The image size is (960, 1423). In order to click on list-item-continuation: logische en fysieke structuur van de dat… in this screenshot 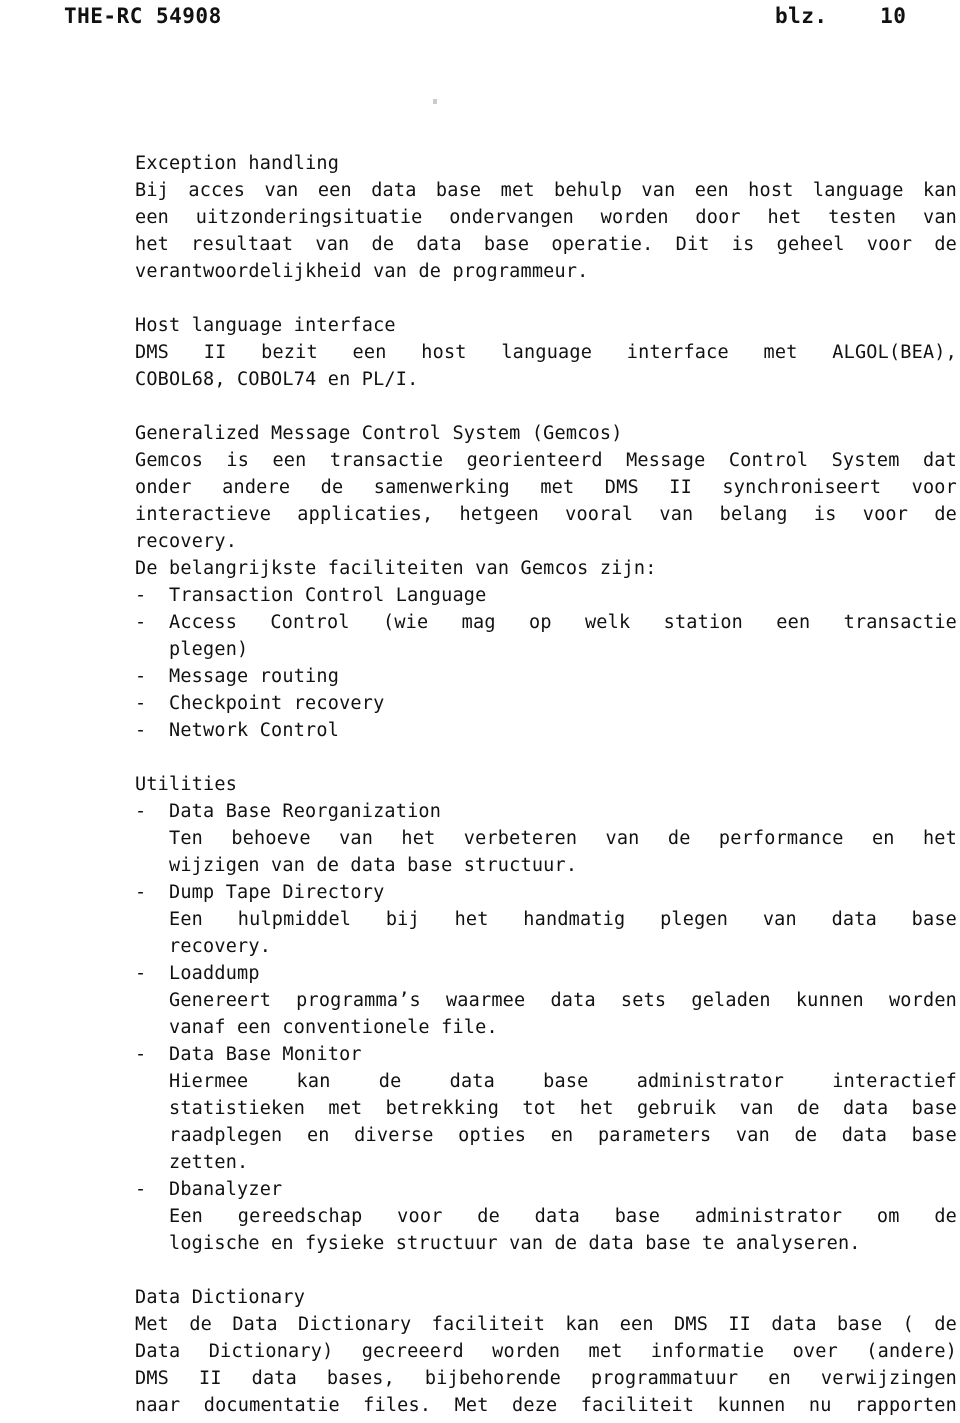, I will do `click(515, 1243)`.